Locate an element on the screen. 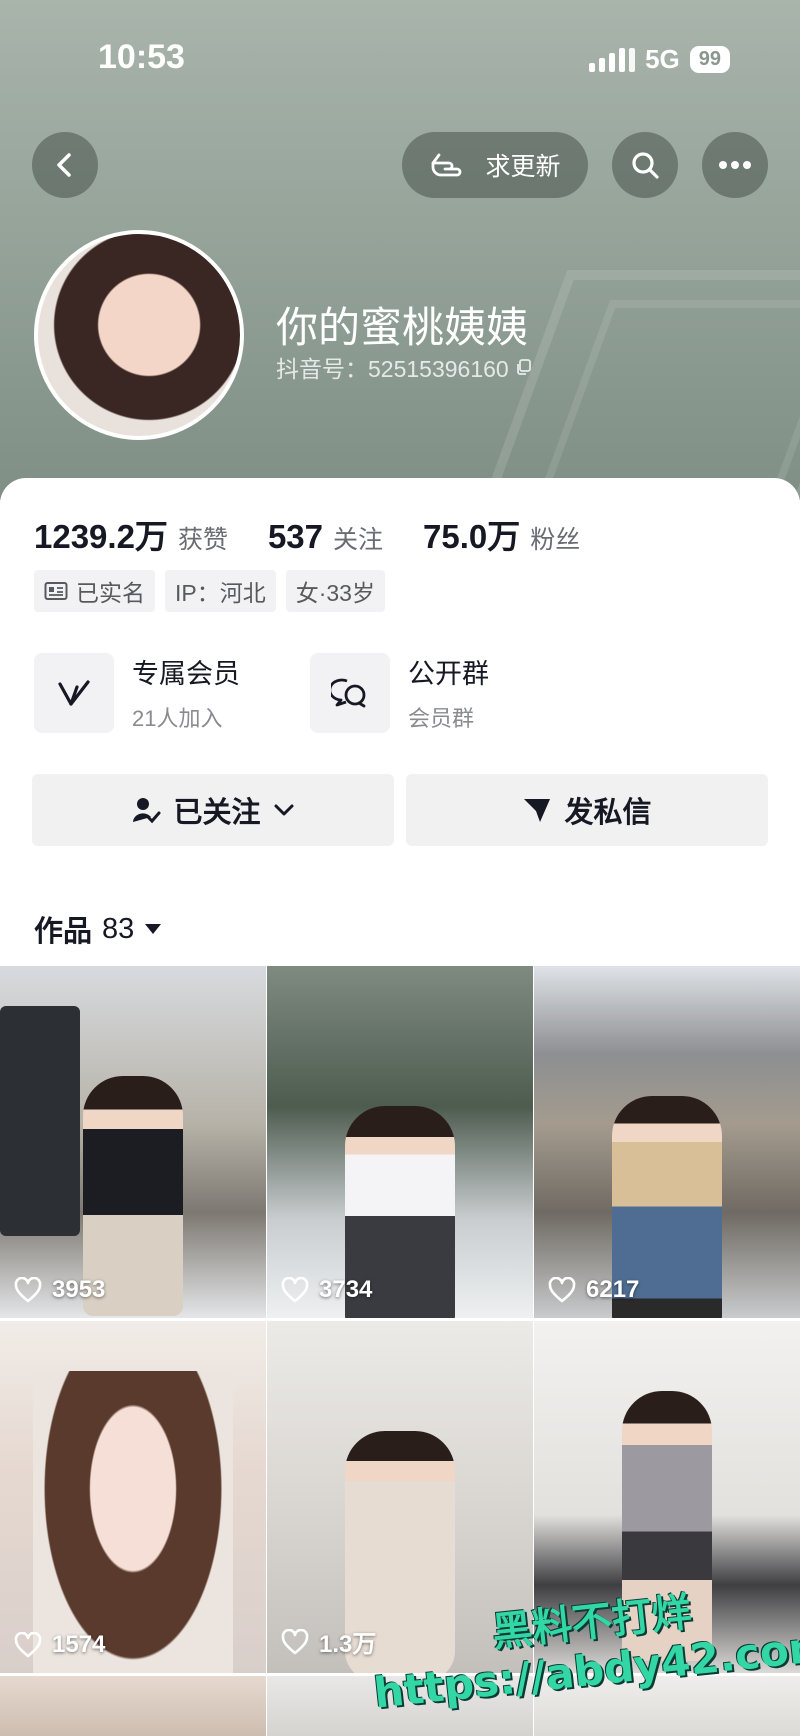 Image resolution: width=800 pixels, height=1736 pixels. more-dots-icon is located at coordinates (735, 165).